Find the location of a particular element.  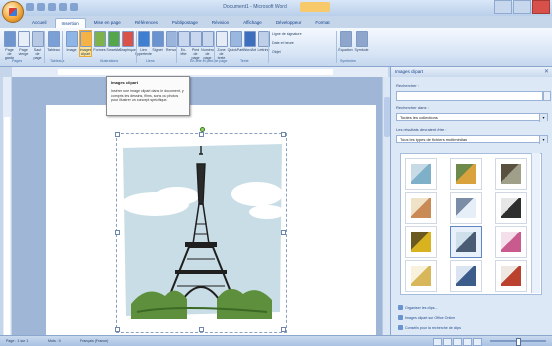

tab-8: Format is located at coordinates (322, 23).